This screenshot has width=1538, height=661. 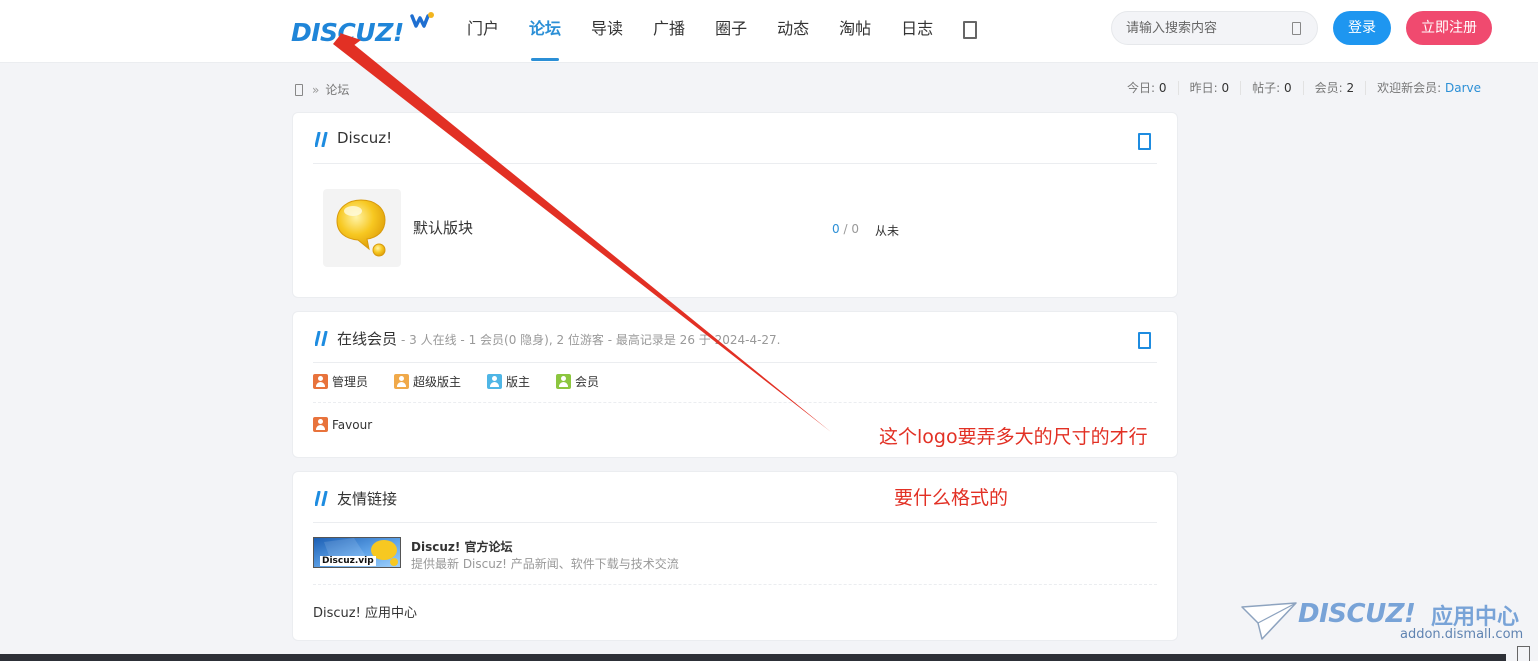 I want to click on bottom-bar, so click(x=753, y=657).